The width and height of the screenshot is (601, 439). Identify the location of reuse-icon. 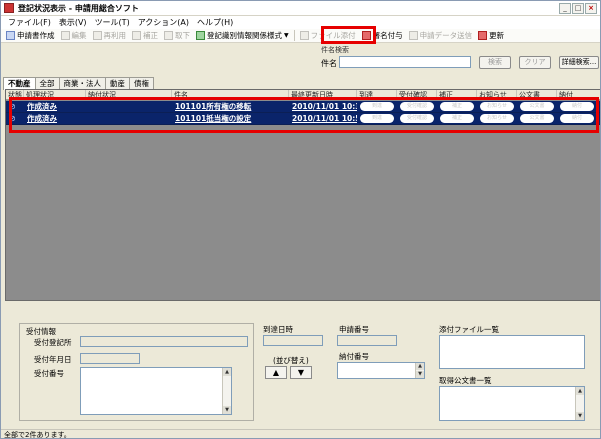
(97, 35).